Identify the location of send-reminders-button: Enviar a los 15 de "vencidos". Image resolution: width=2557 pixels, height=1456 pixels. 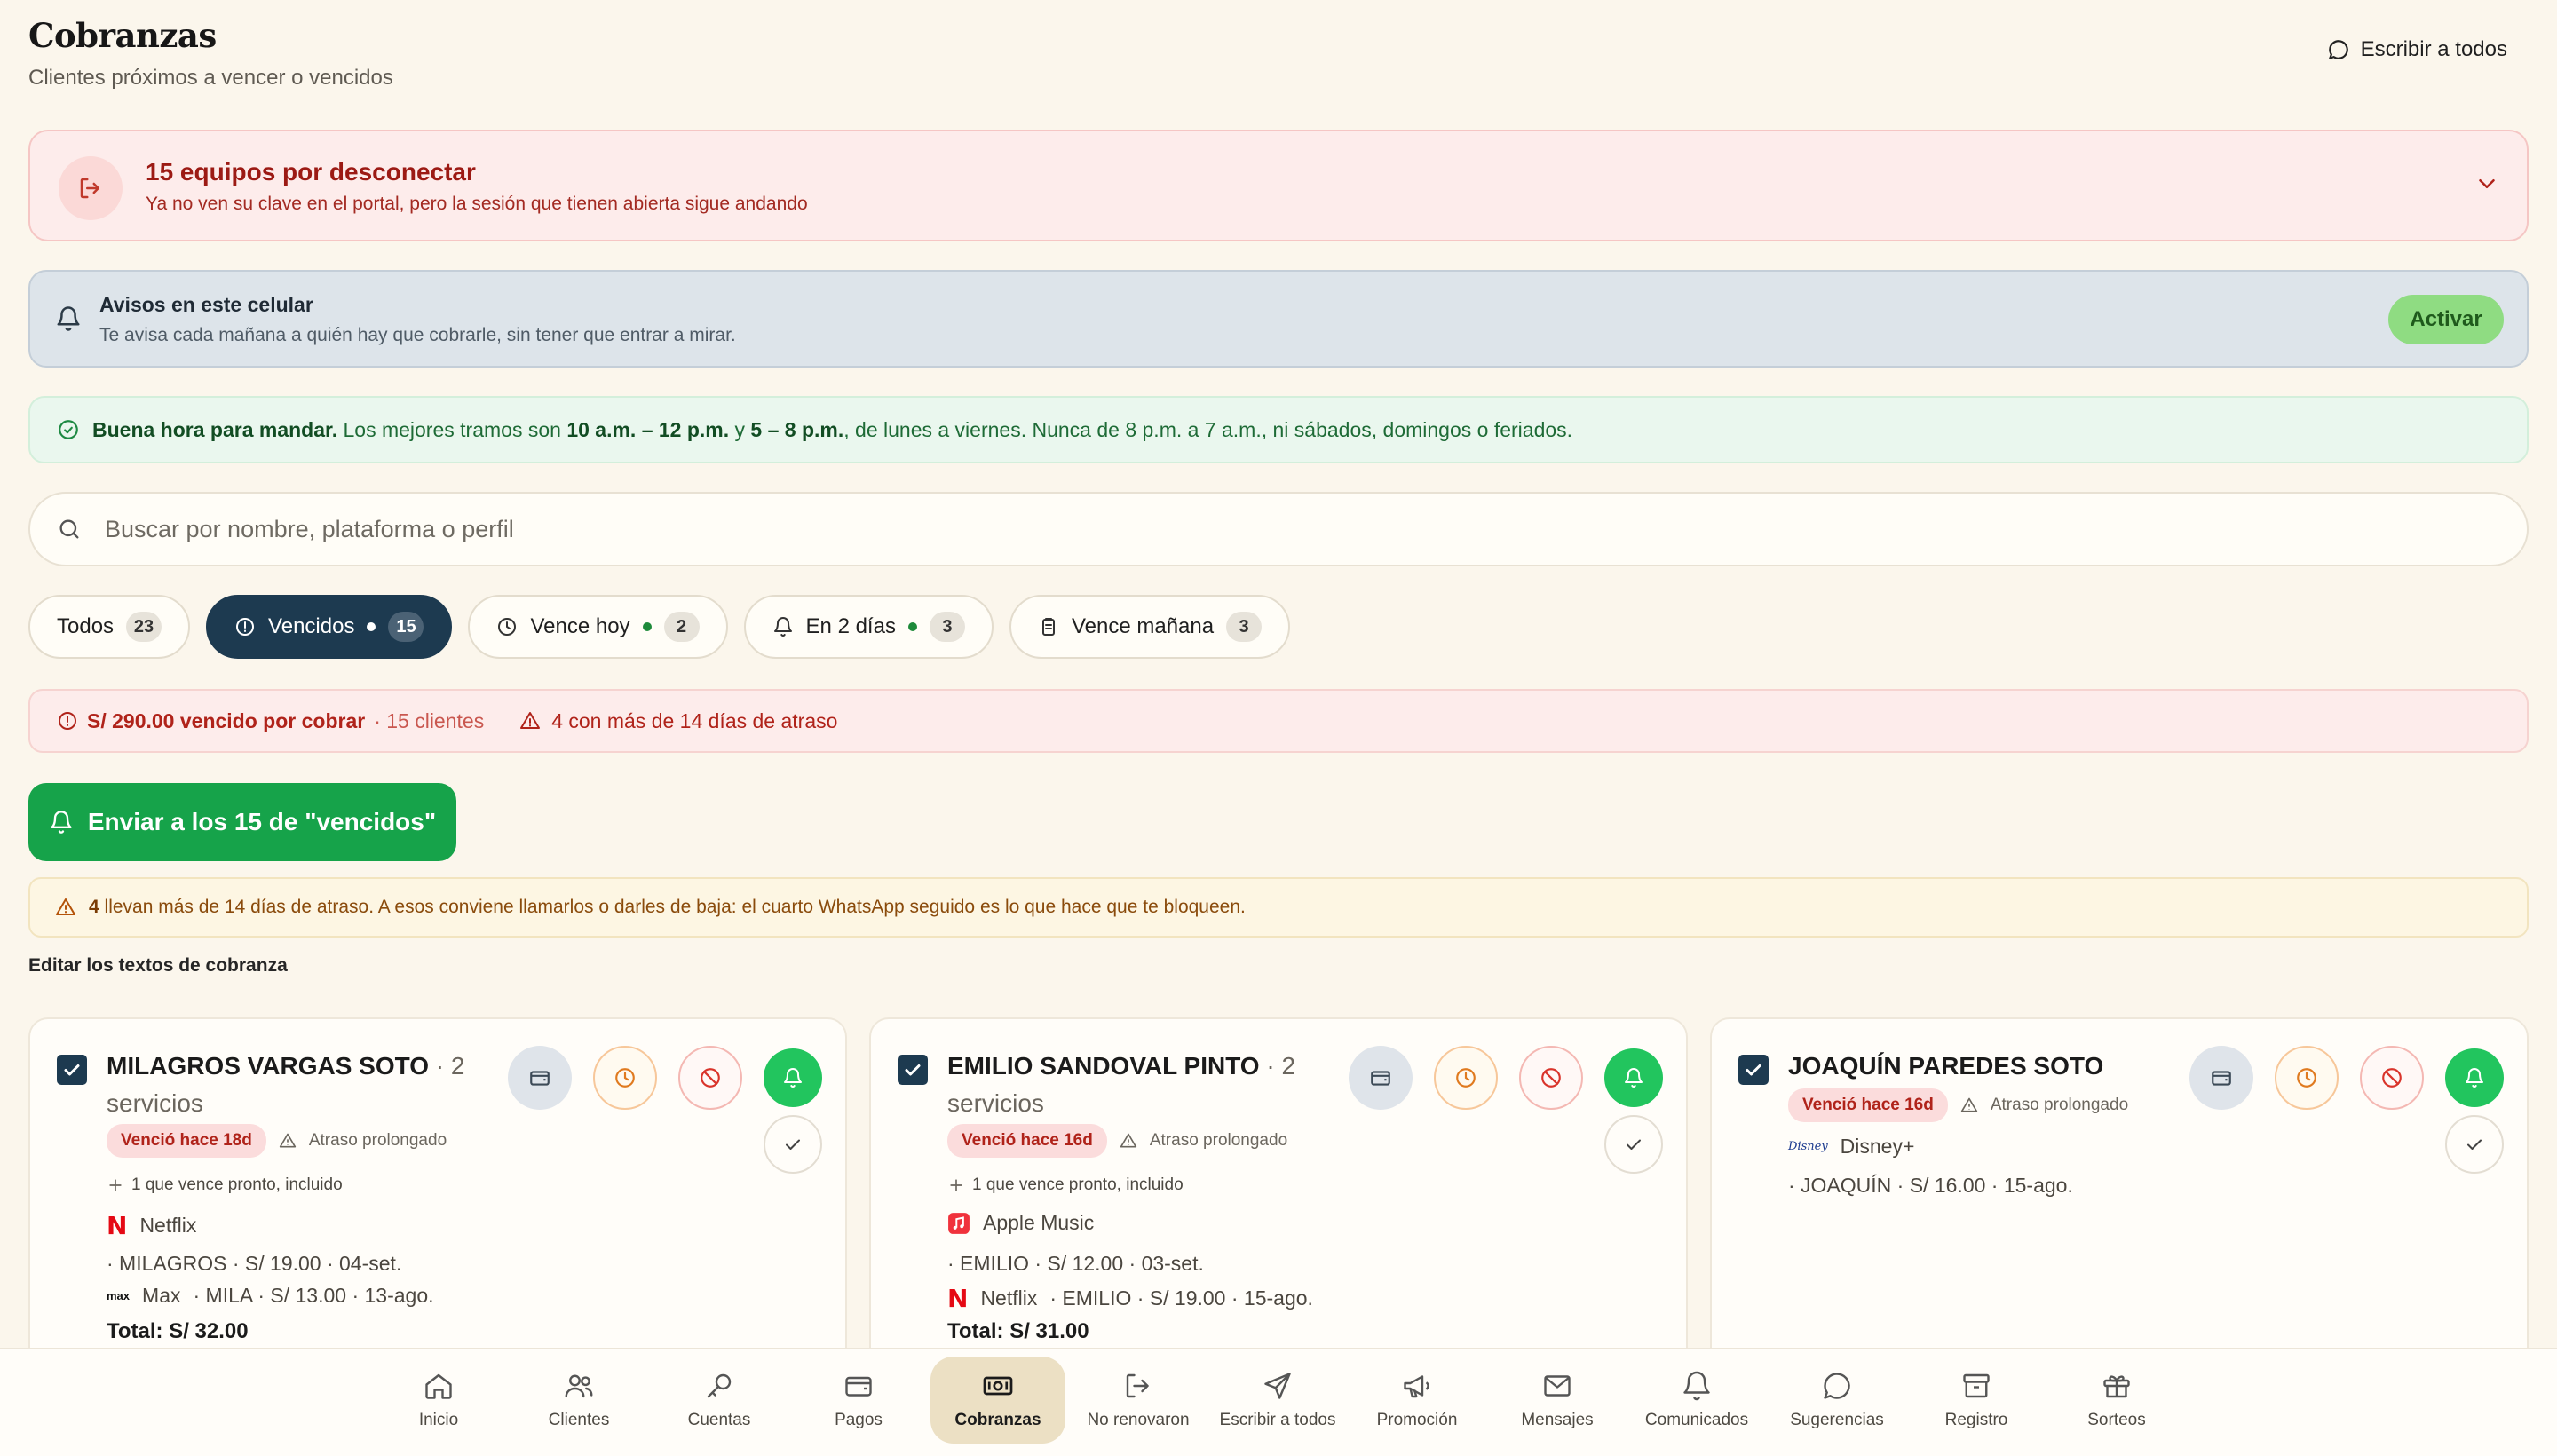
(242, 822).